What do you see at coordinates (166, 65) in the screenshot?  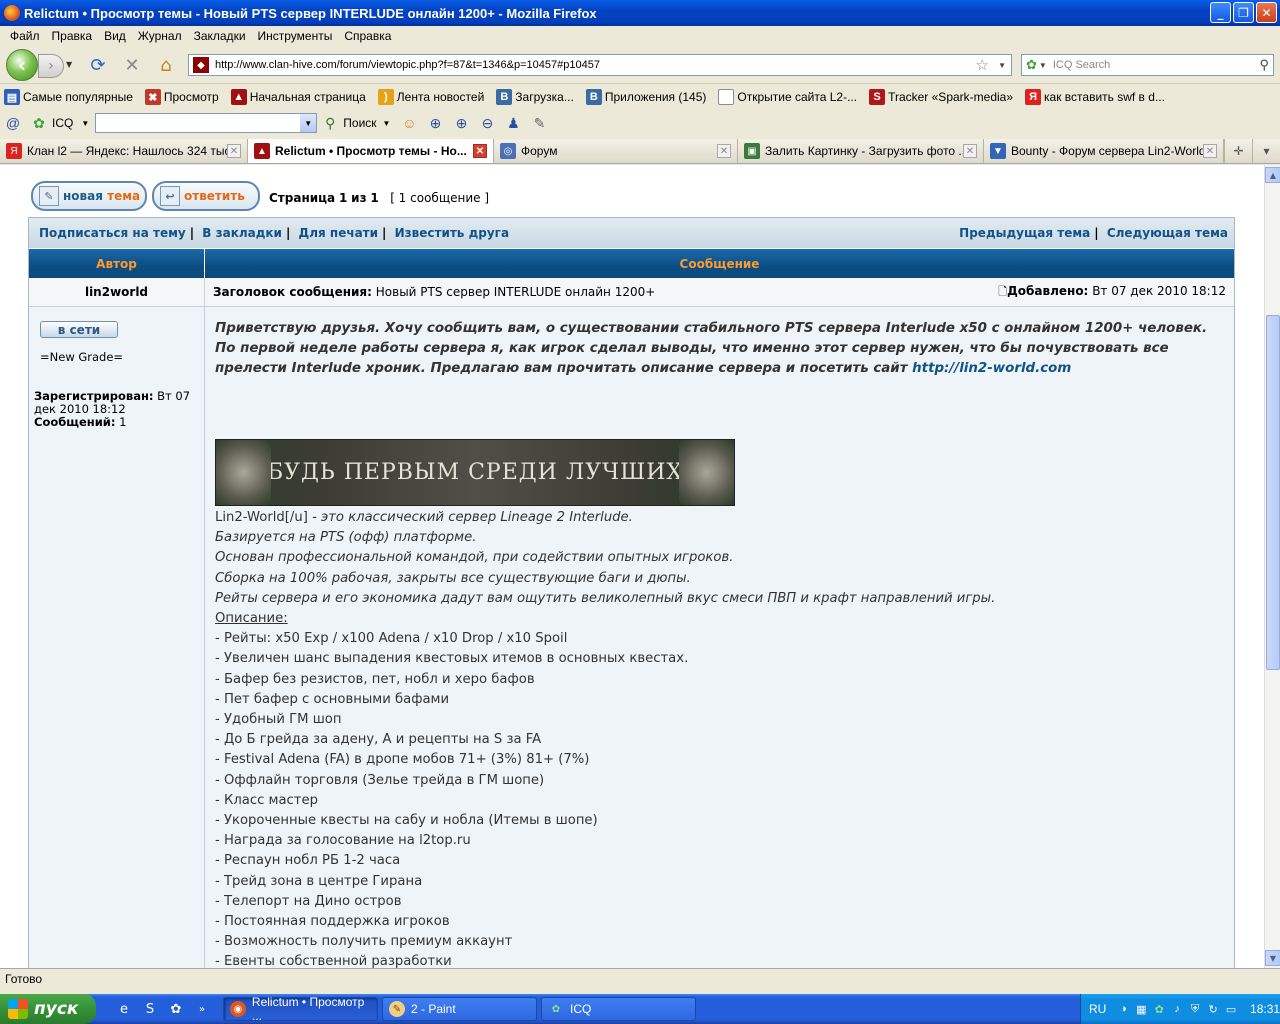 I see `home-icon: ⌂` at bounding box center [166, 65].